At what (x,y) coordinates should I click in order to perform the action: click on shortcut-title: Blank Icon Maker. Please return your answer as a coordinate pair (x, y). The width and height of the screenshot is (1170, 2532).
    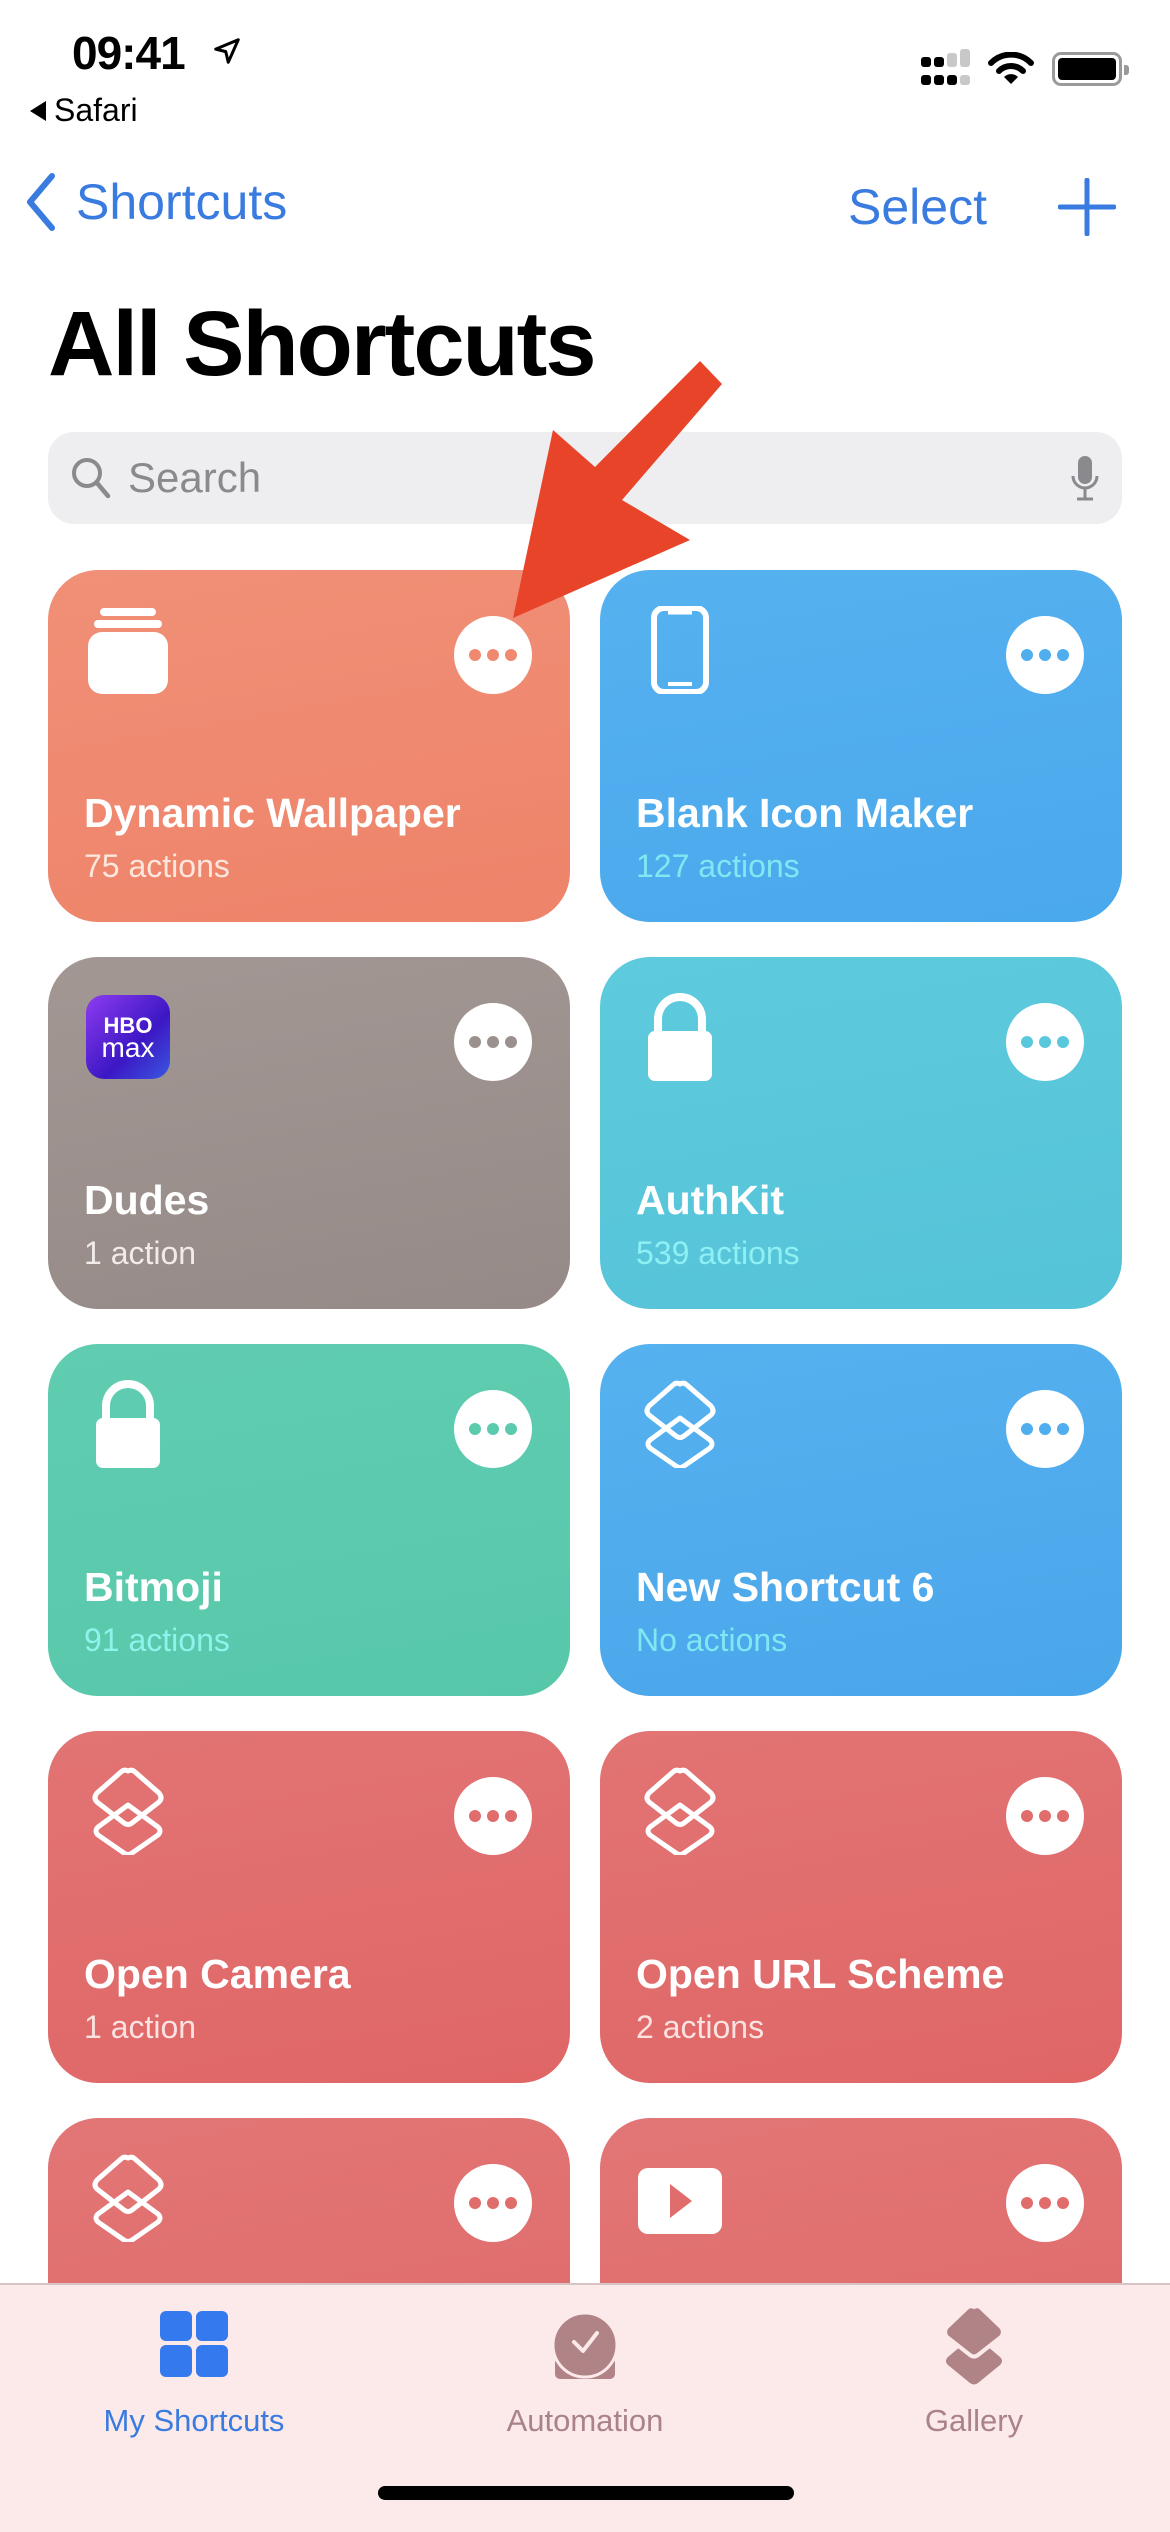
    Looking at the image, I should click on (805, 813).